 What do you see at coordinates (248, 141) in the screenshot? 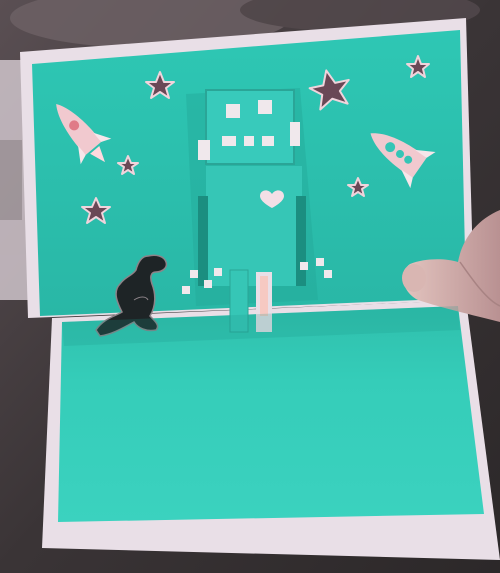
I see `robot-mouth` at bounding box center [248, 141].